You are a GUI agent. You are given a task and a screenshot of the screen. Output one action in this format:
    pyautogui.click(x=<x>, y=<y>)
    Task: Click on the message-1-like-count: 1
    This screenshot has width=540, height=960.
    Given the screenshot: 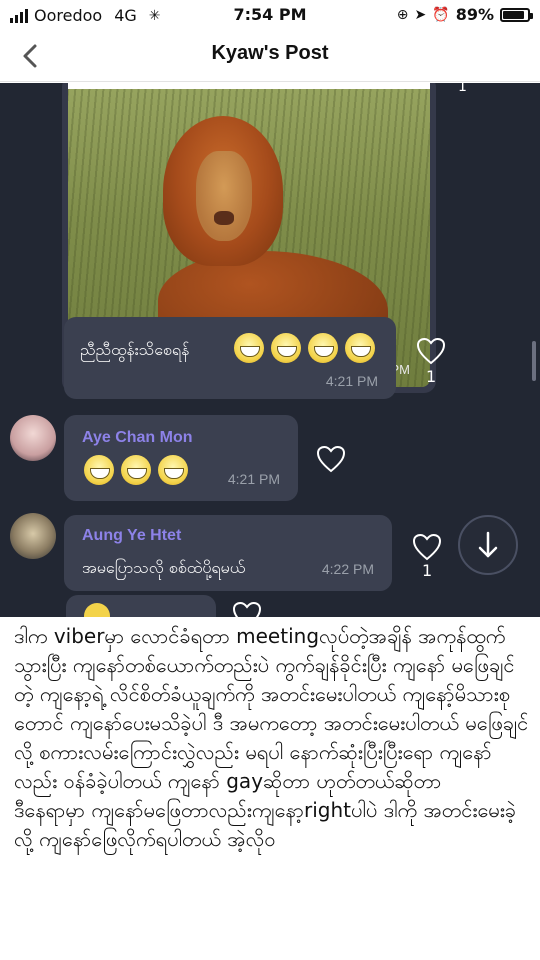 What is the action you would take?
    pyautogui.click(x=431, y=376)
    